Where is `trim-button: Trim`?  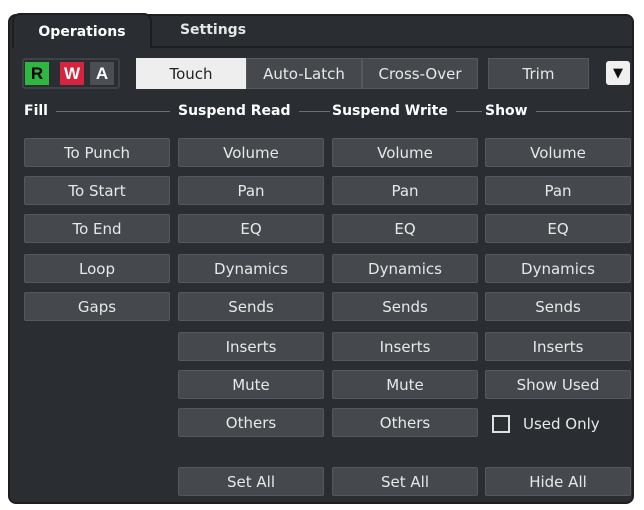 trim-button: Trim is located at coordinates (538, 73).